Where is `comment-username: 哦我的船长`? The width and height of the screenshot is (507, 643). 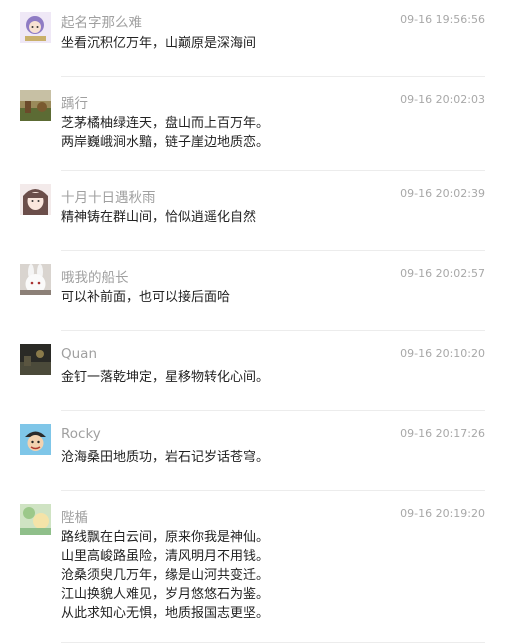
comment-username: 哦我的船长 is located at coordinates (95, 276).